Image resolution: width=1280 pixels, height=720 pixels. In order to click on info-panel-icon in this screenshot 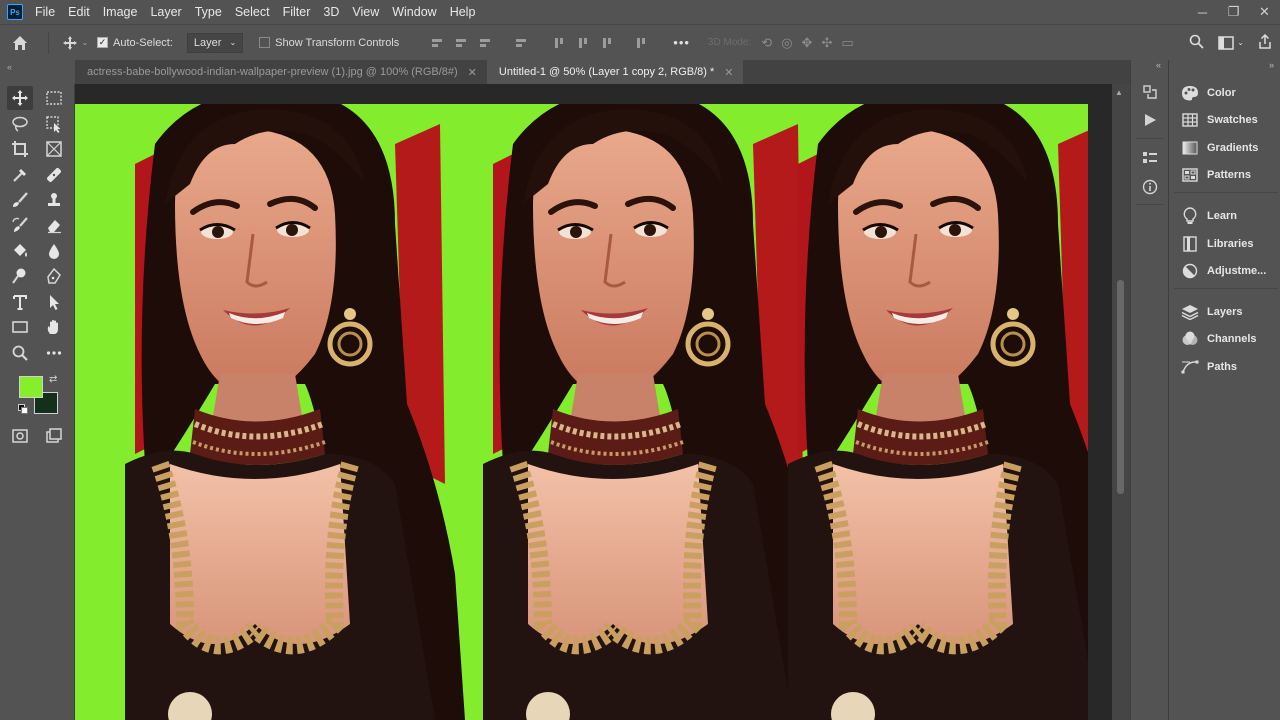, I will do `click(1150, 187)`.